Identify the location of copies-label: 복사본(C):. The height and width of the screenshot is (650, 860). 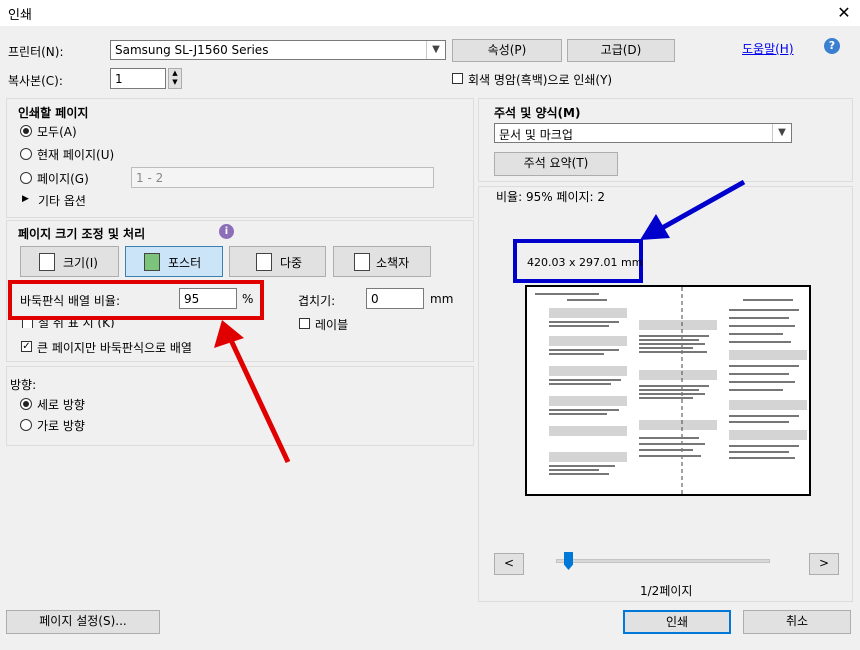
(35, 81).